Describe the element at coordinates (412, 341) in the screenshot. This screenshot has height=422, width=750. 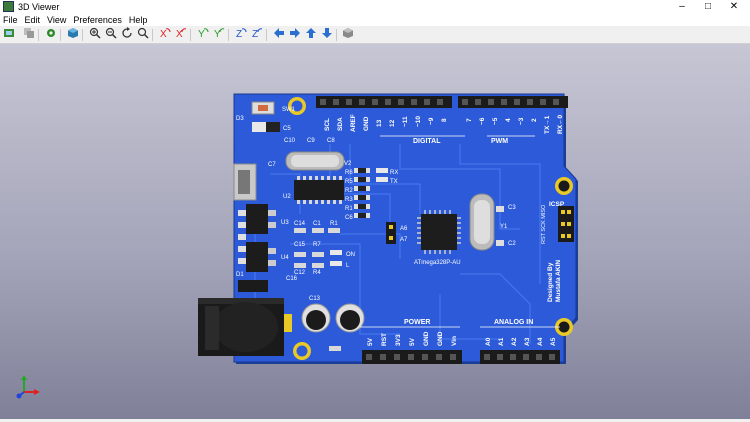
I see `svg-text: 5V` at that location.